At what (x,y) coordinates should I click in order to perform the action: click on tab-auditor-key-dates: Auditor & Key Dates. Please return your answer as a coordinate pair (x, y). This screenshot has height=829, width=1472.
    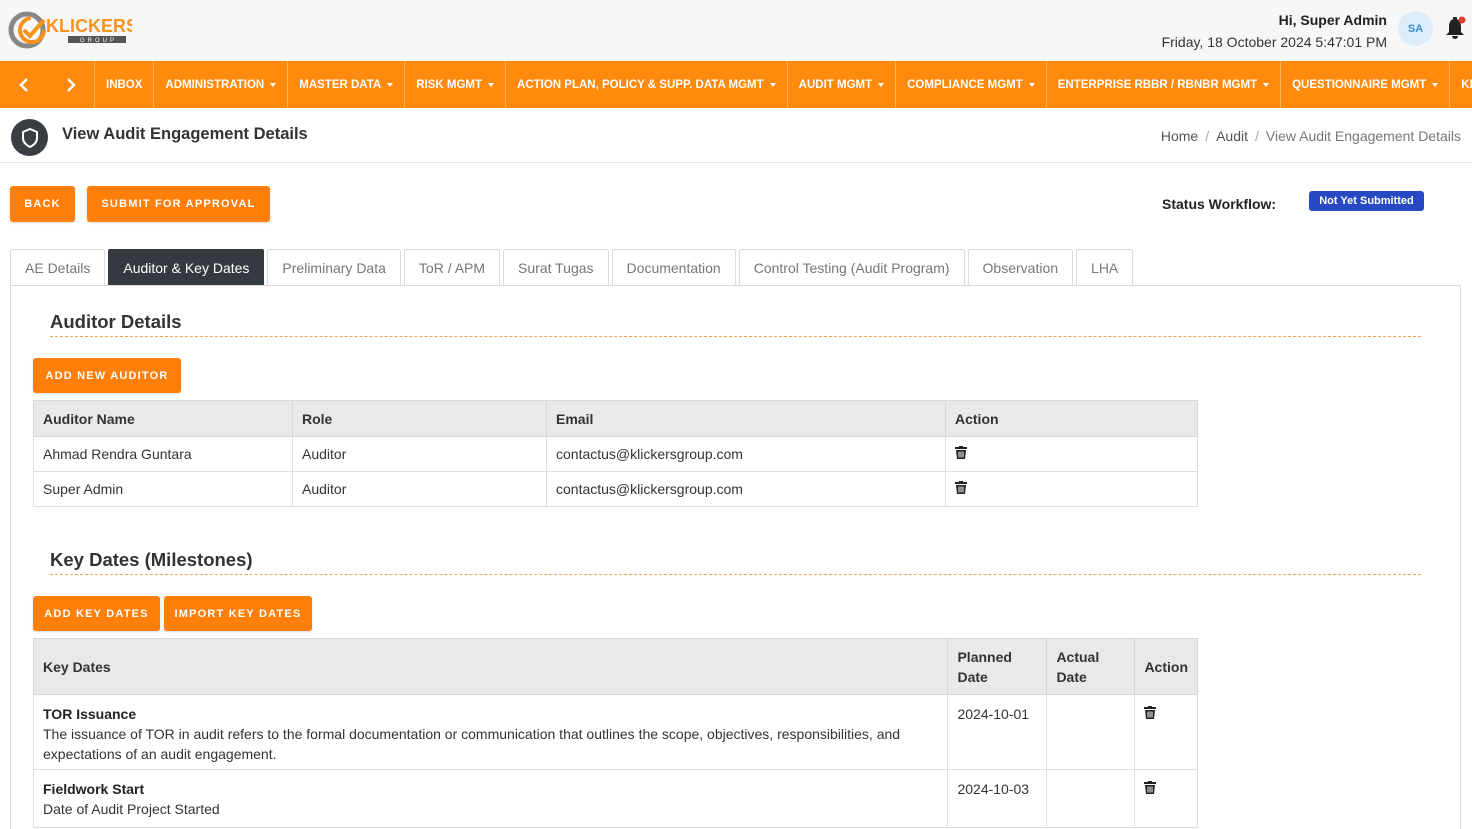
    Looking at the image, I should click on (186, 267).